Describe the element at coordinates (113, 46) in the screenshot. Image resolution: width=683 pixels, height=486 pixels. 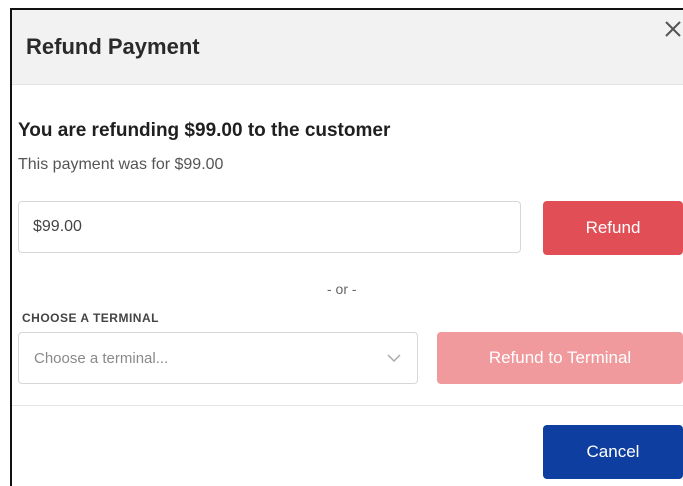
I see `dialog-title: Refund Payment` at that location.